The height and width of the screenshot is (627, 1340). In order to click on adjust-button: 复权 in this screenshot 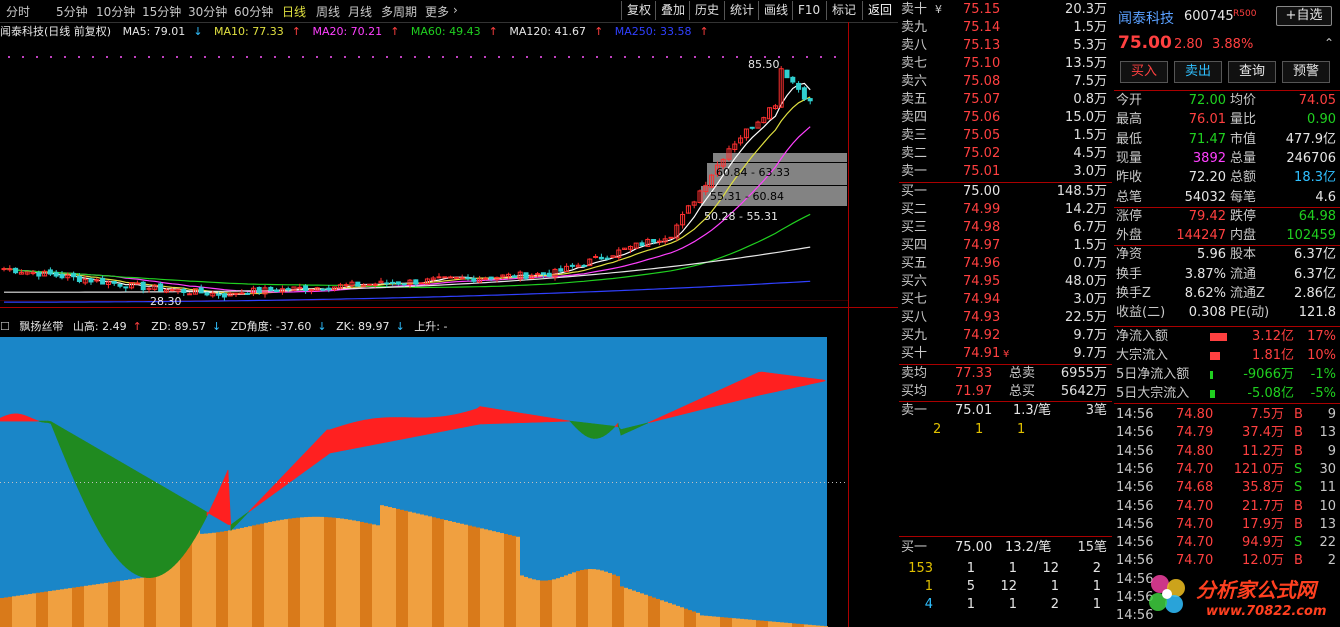, I will do `click(638, 10)`.